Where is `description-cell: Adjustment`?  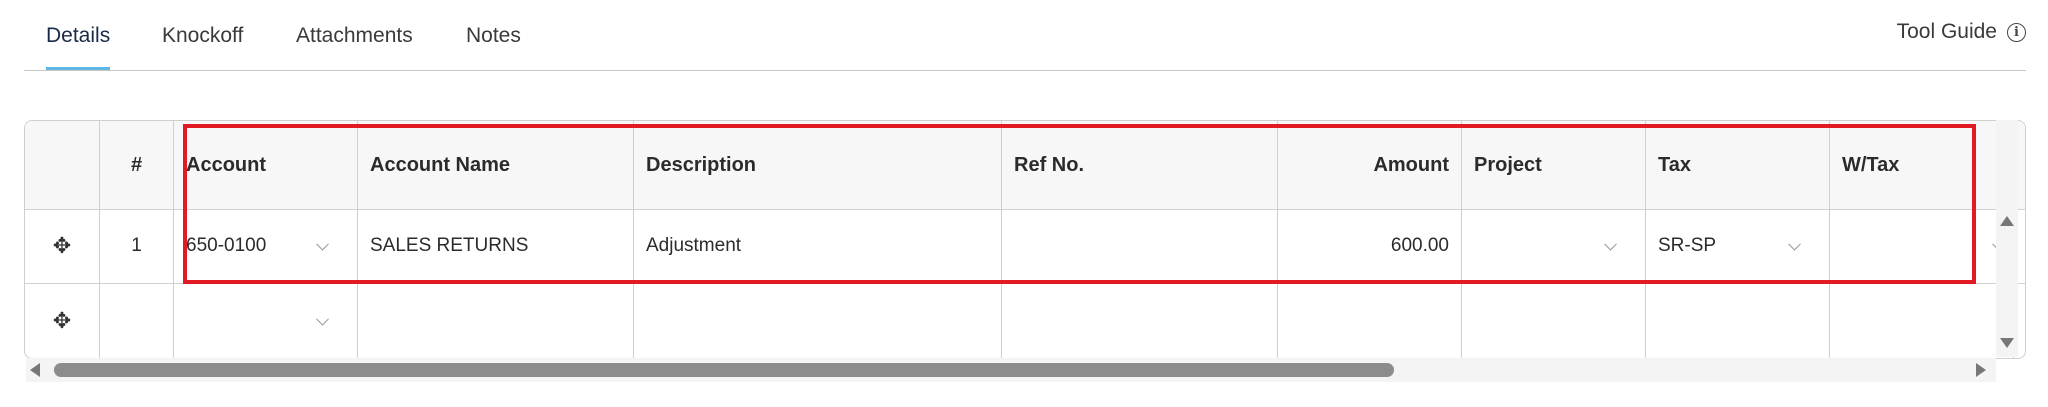
description-cell: Adjustment is located at coordinates (818, 246).